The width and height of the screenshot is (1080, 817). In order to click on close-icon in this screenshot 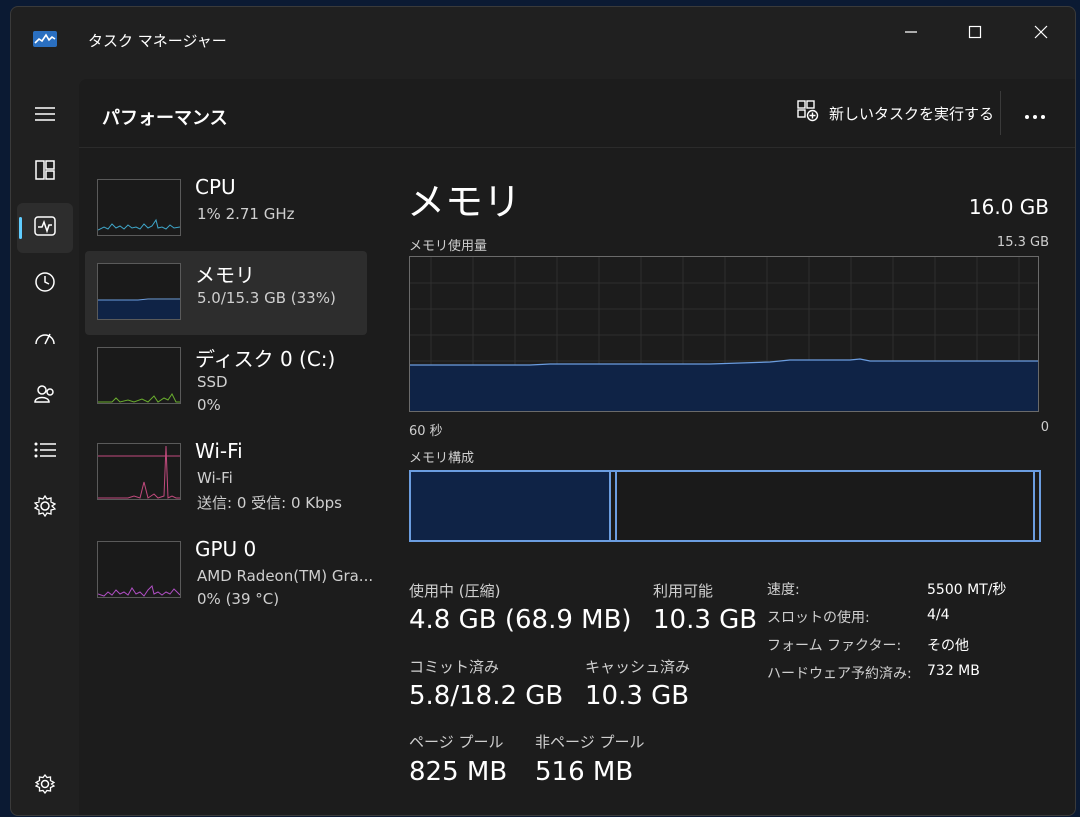, I will do `click(1041, 33)`.